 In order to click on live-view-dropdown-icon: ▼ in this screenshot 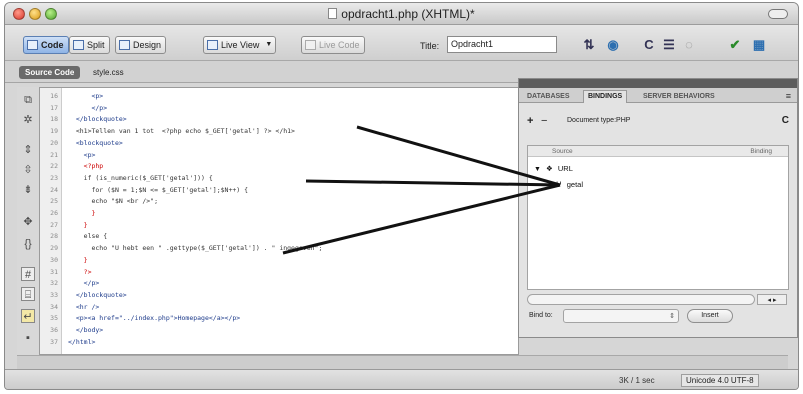, I will do `click(269, 44)`.